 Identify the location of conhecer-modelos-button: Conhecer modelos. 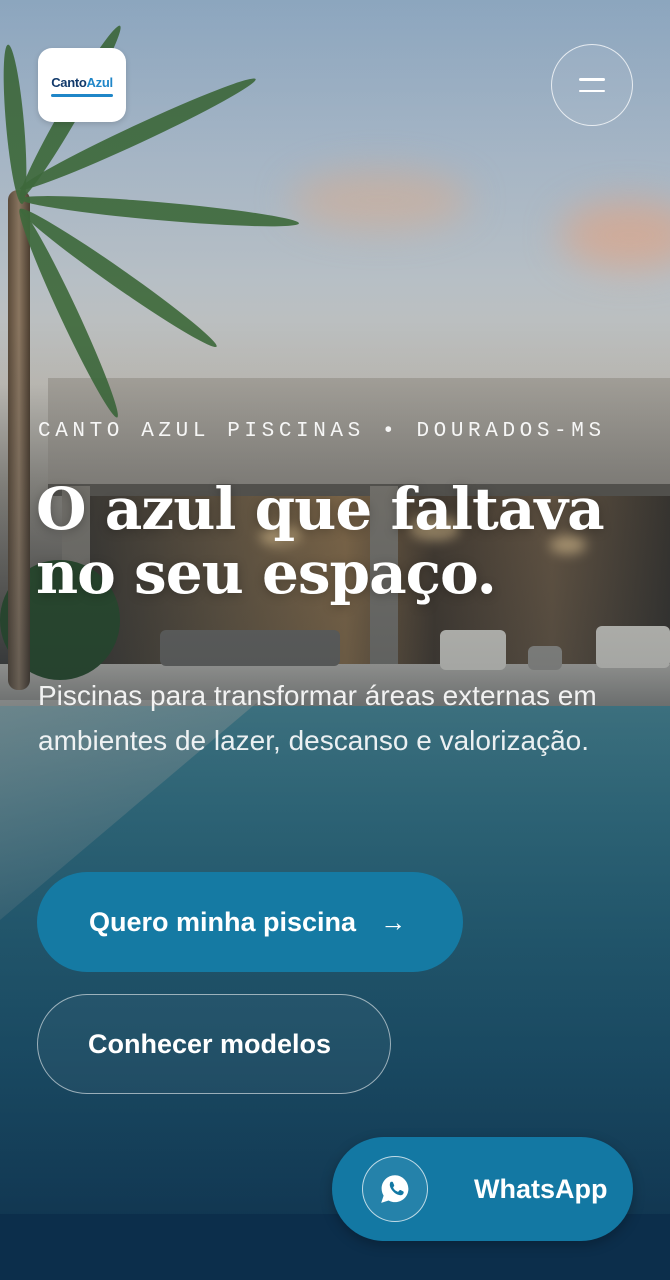
(214, 1044).